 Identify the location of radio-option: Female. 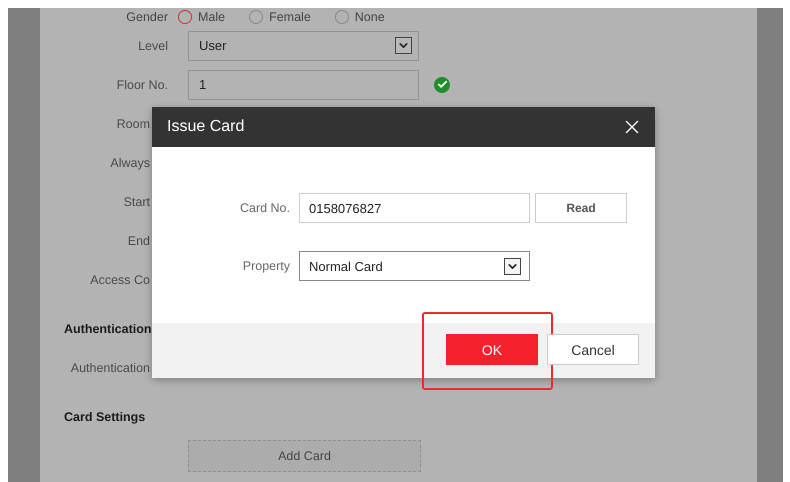
(280, 17).